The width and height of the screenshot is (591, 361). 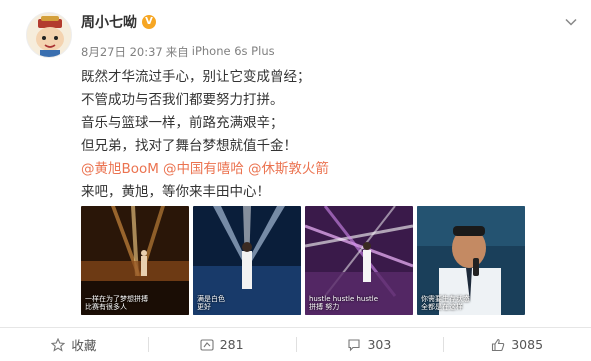 I want to click on text-line: 不管成功与否我们都要努力打拼。, so click(x=182, y=100).